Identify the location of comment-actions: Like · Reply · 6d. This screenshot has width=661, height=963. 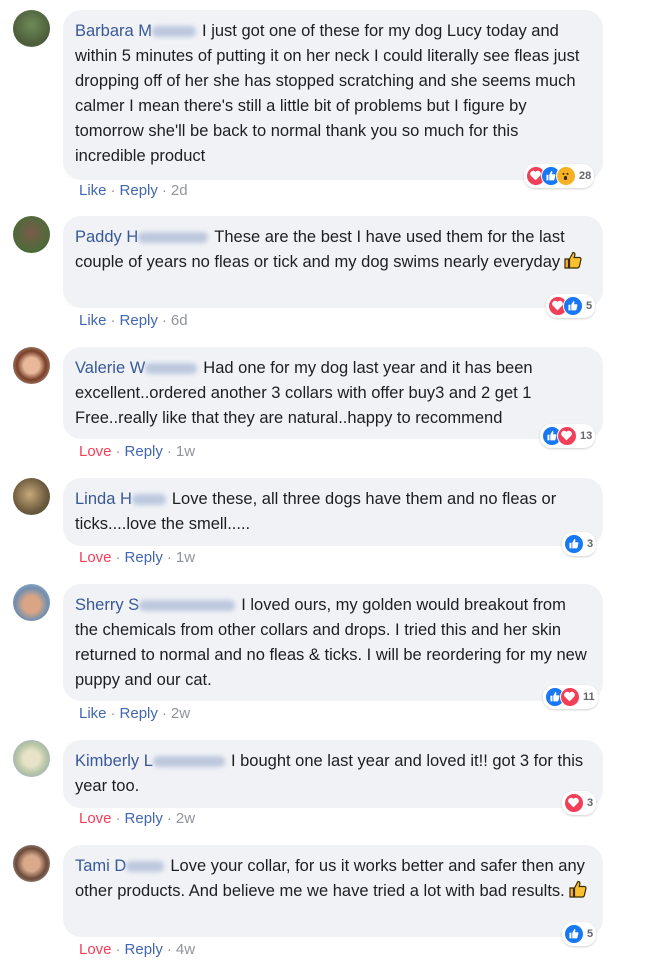
(133, 320).